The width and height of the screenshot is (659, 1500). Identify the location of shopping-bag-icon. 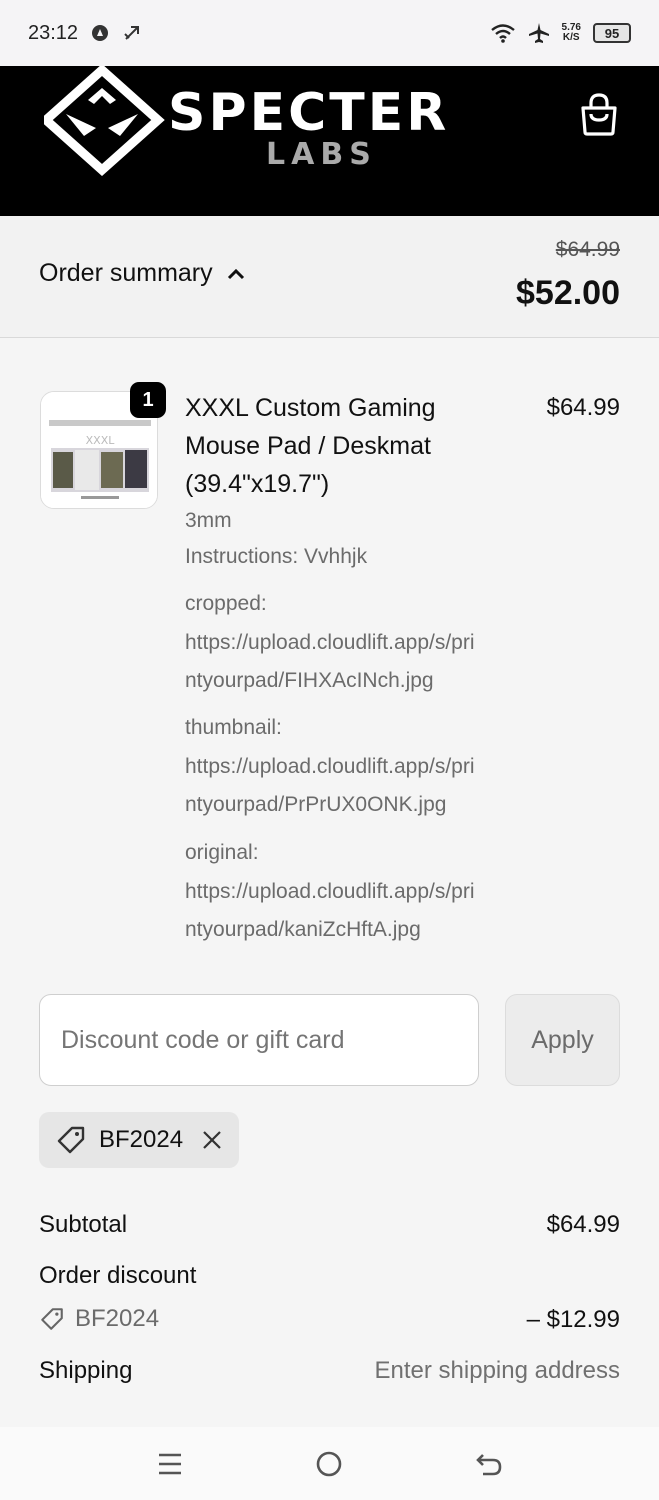
(599, 115).